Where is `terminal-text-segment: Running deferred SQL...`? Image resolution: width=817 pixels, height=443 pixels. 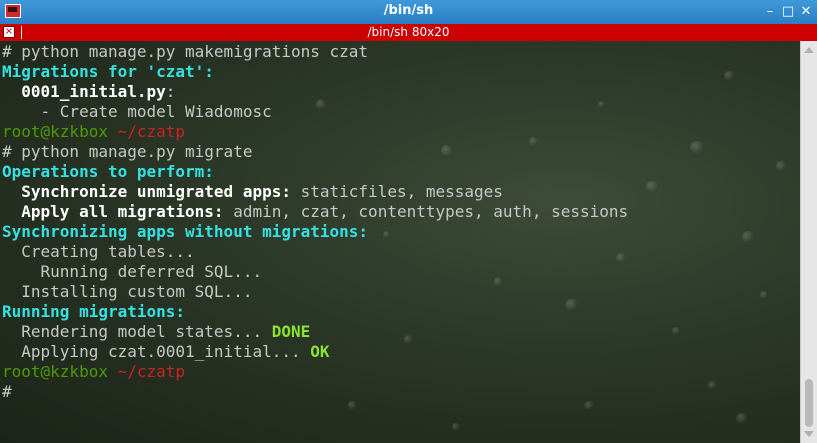
terminal-text-segment: Running deferred SQL... is located at coordinates (132, 271).